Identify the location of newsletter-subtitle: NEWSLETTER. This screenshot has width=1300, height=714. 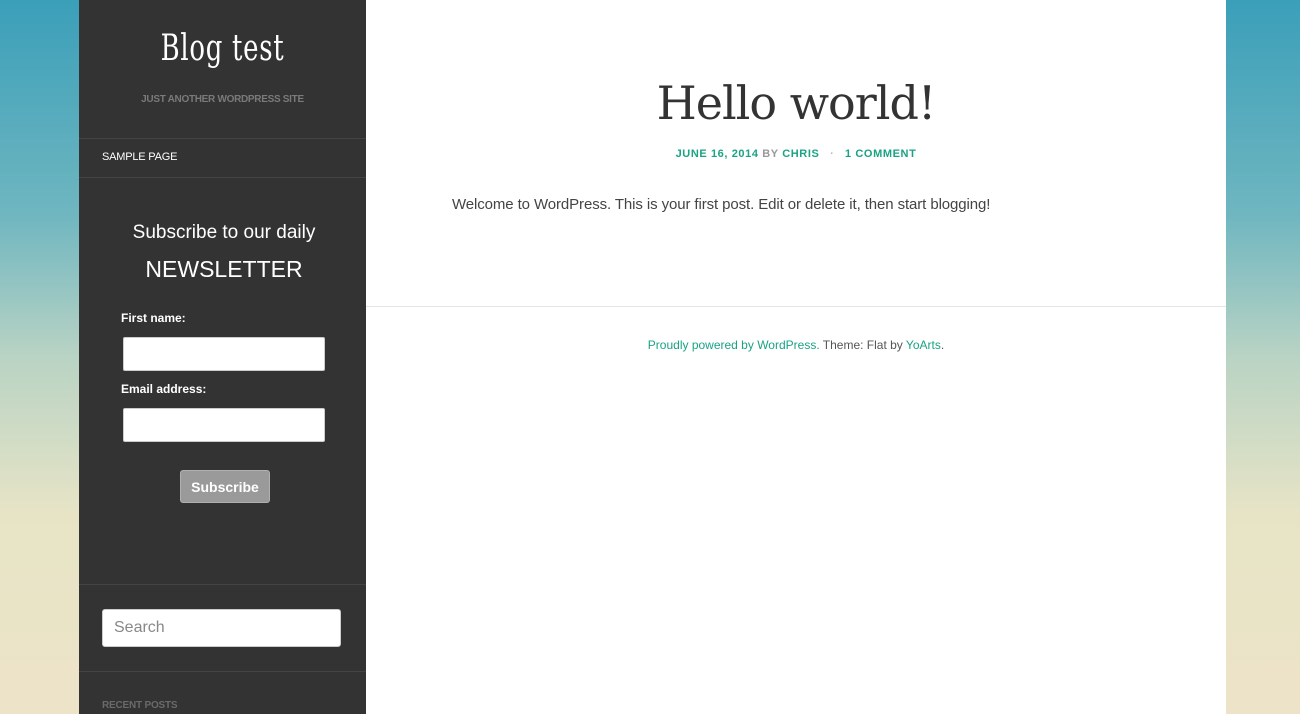
(224, 269).